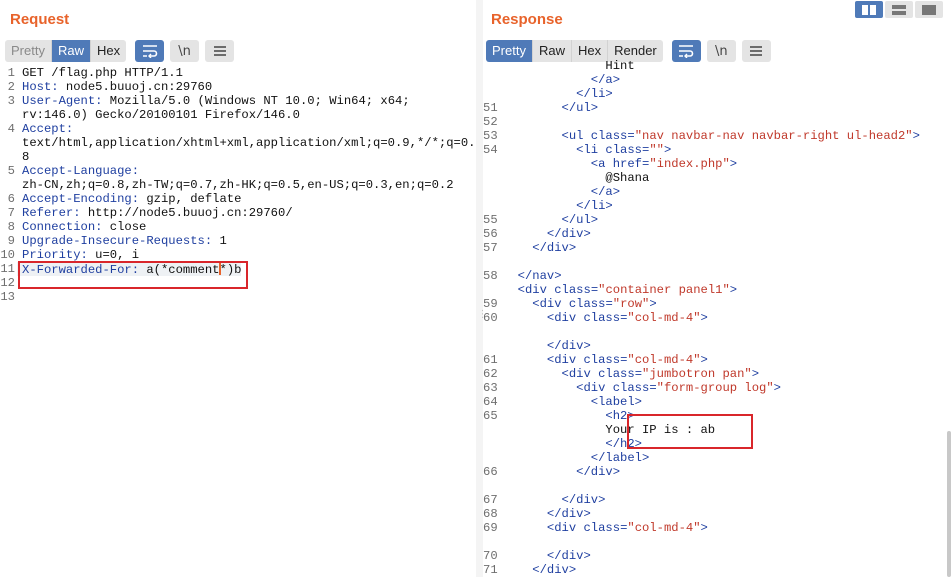 The width and height of the screenshot is (952, 577). Describe the element at coordinates (717, 66) in the screenshot. I see `response-line: Hint` at that location.